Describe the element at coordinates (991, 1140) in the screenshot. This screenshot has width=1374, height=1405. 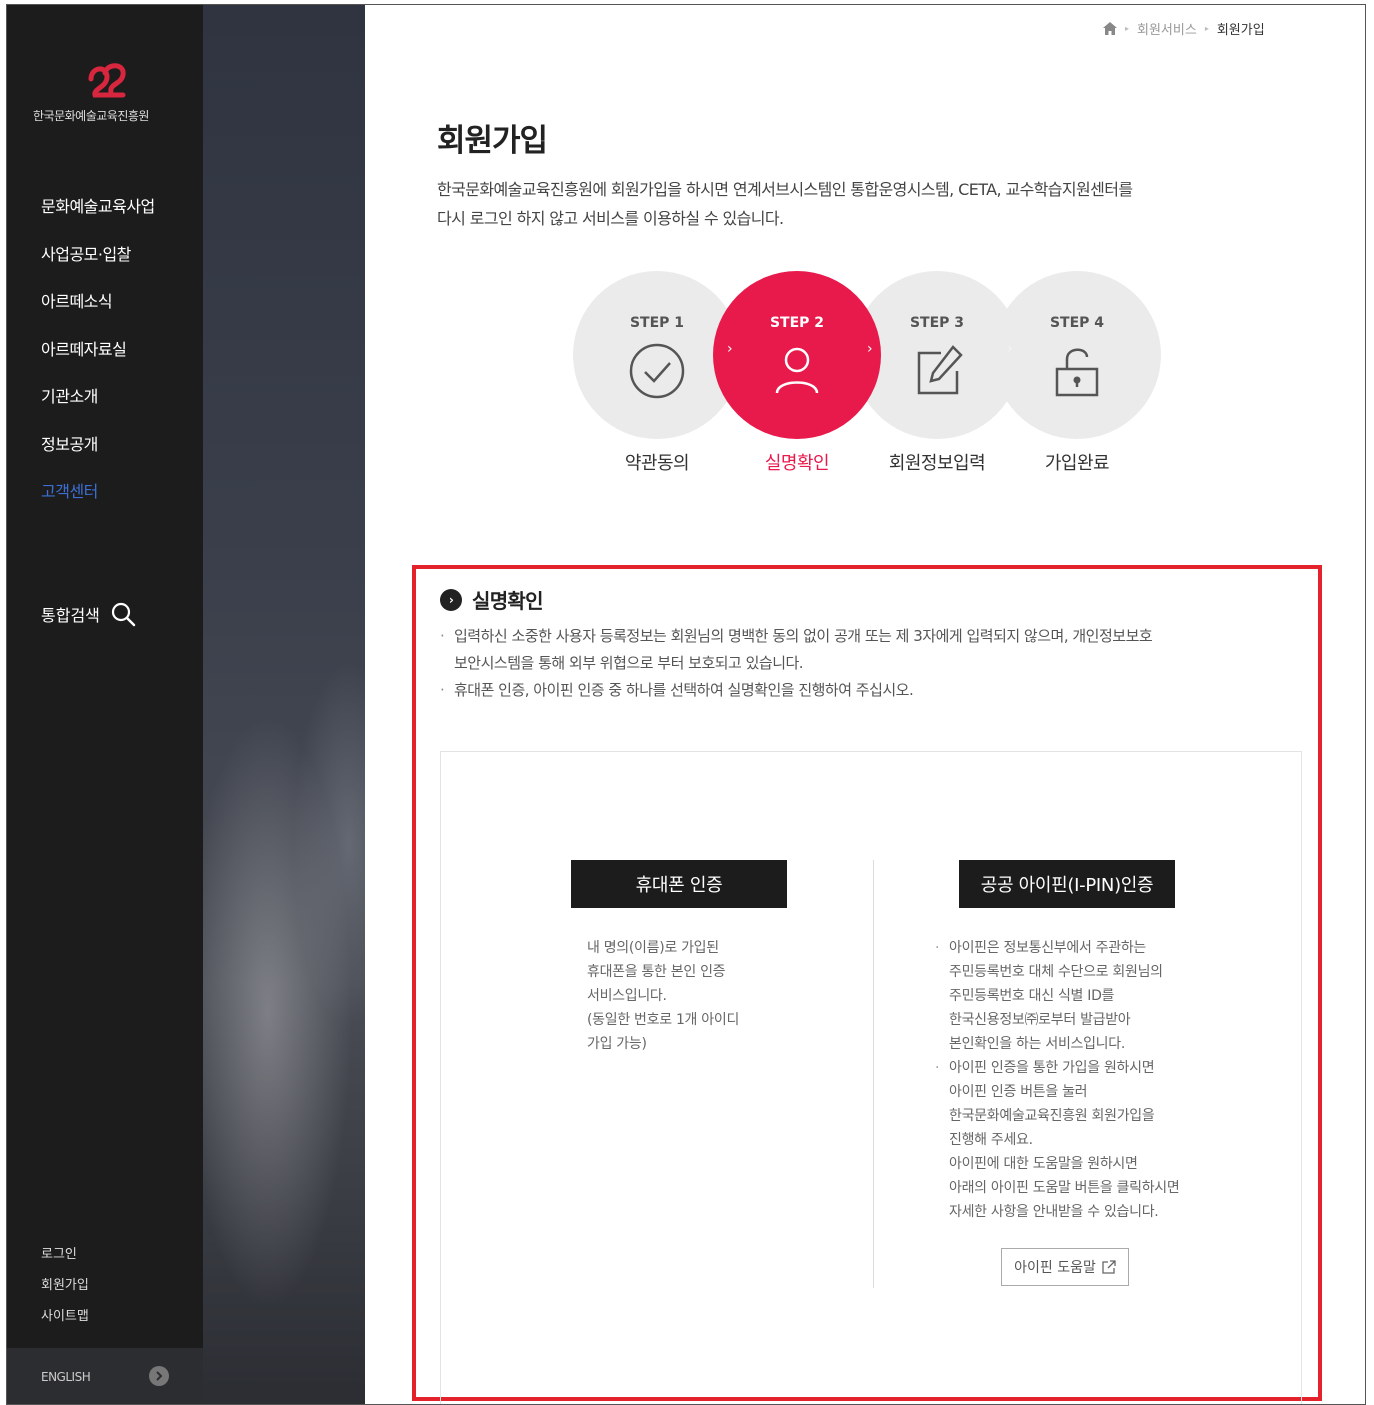
I see `desc-line: 진행해 주세요.` at that location.